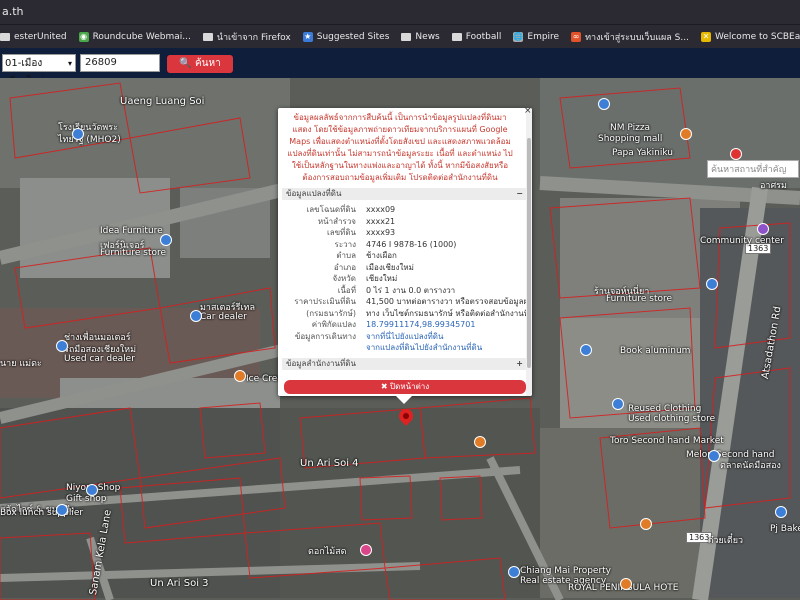 This screenshot has width=800, height=600. Describe the element at coordinates (404, 278) in the screenshot. I see `parcel-row: จังหวัด เชียงใหม่` at that location.